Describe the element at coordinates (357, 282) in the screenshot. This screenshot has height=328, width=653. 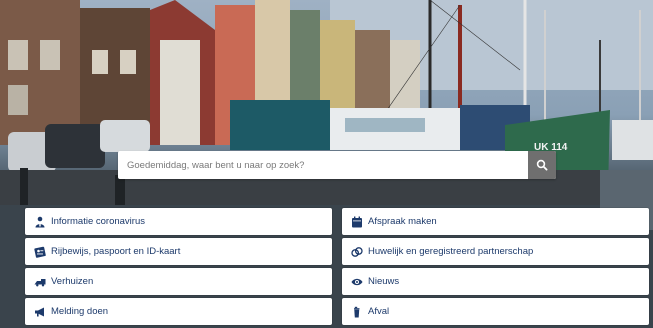
I see `eye-icon` at that location.